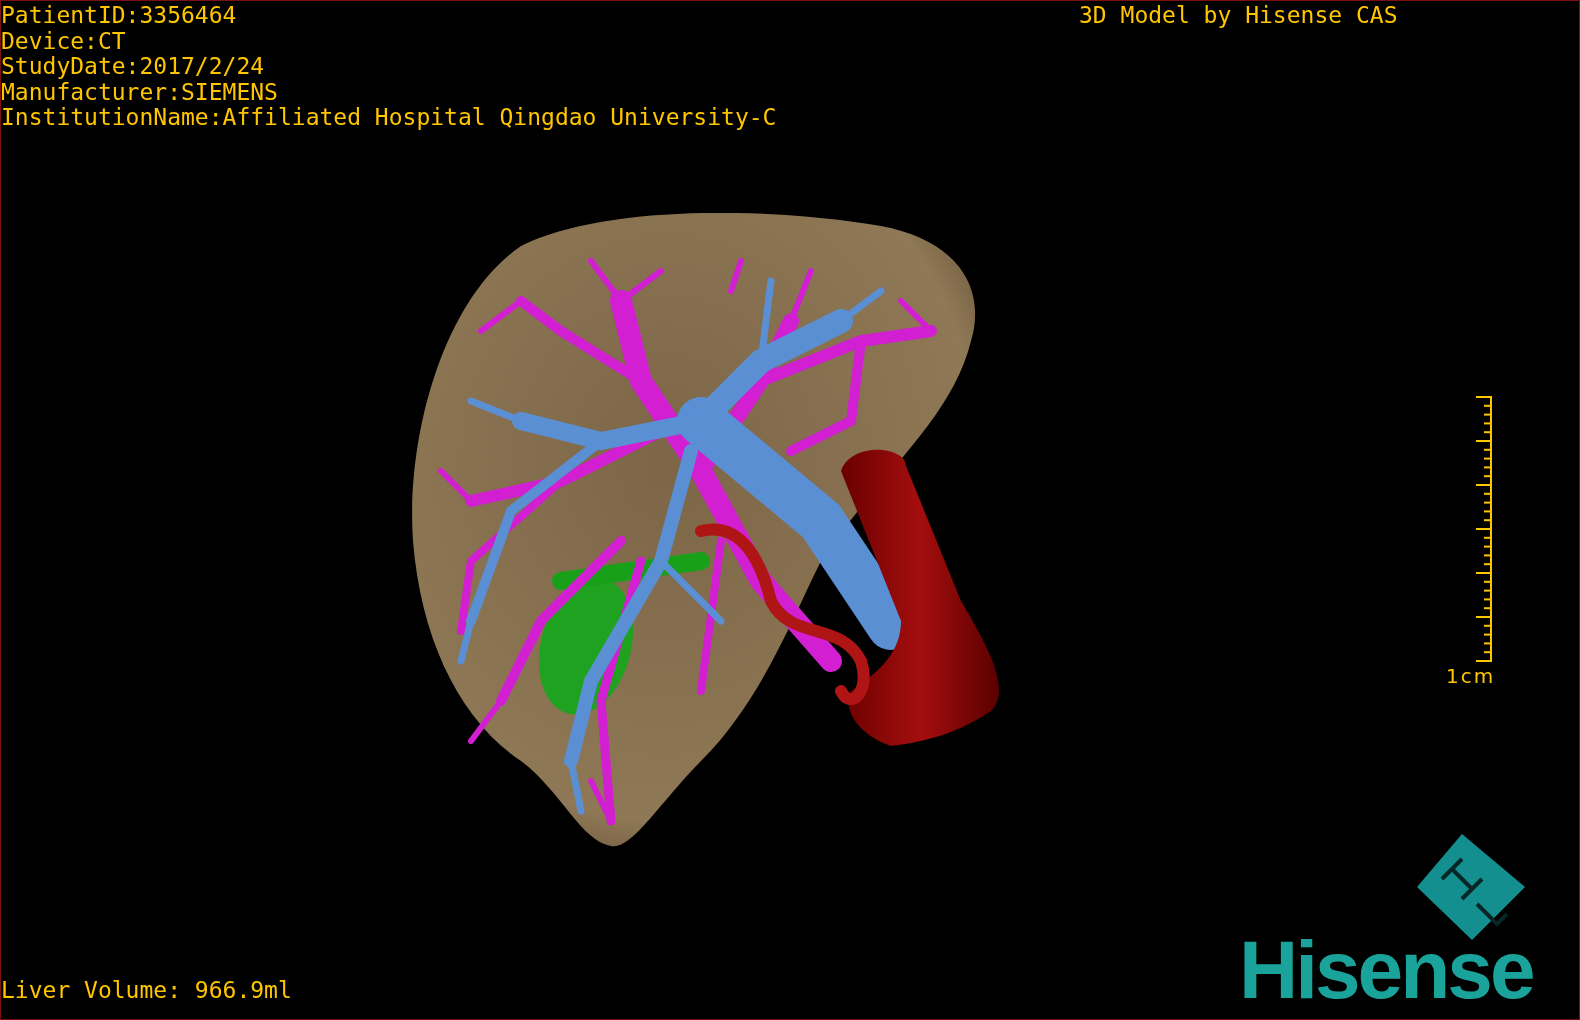  I want to click on patient-info-line: InstitutionName:Affiliated Hospital Qingdao University-C, so click(389, 118).